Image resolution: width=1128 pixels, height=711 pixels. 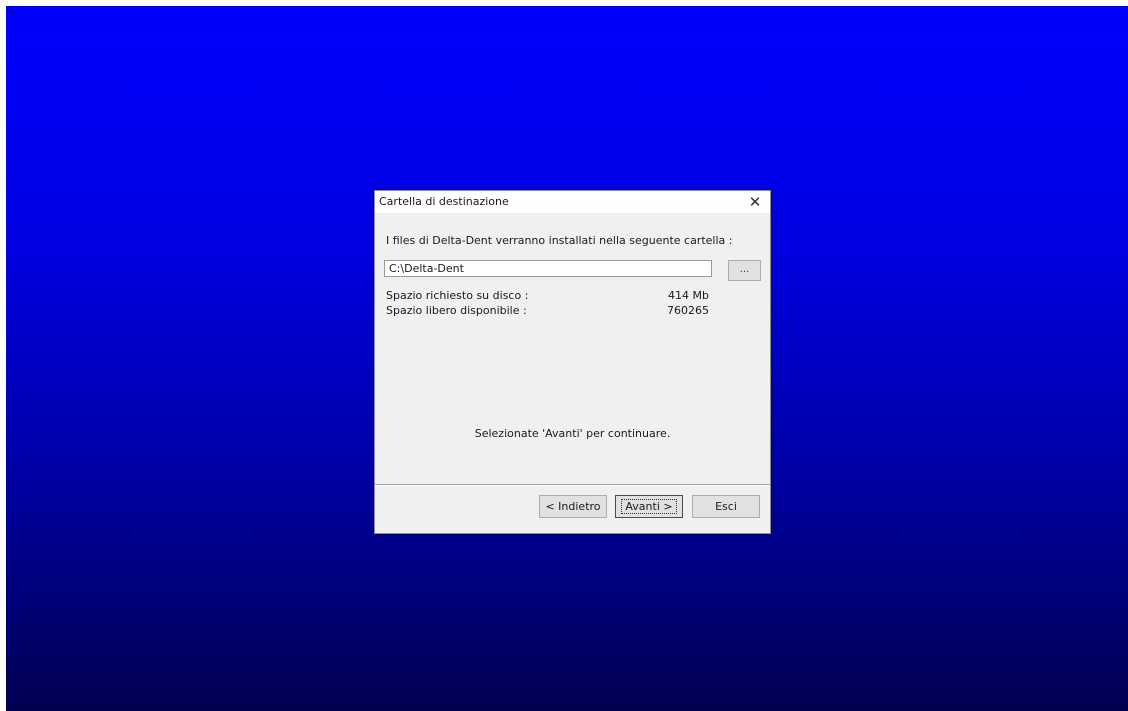 What do you see at coordinates (457, 295) in the screenshot?
I see `required-space-label: Spazio richiesto su disco :` at bounding box center [457, 295].